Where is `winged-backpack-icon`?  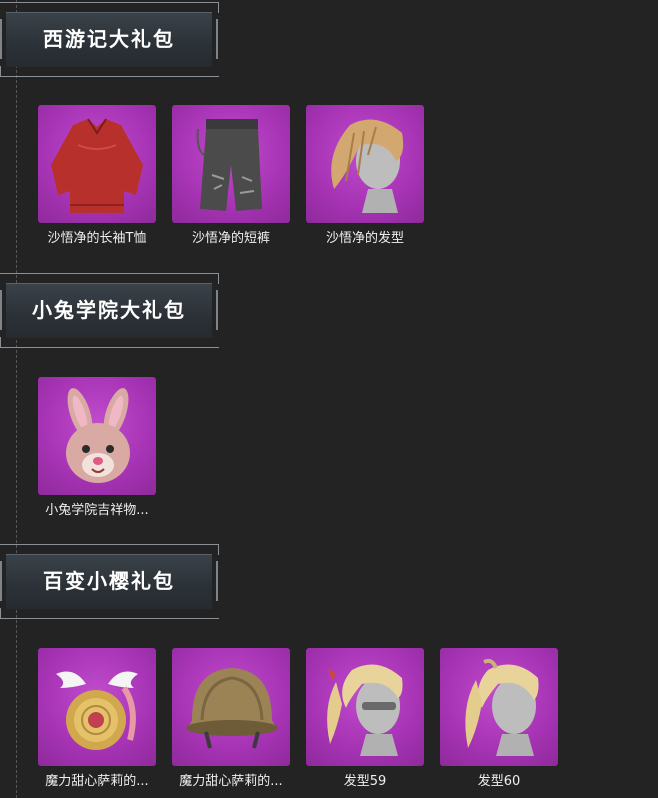 winged-backpack-icon is located at coordinates (97, 707).